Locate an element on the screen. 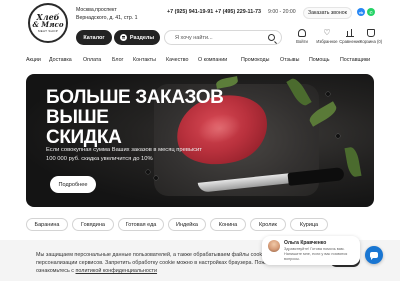 This screenshot has height=281, width=400. chat-bubble-icon is located at coordinates (374, 256).